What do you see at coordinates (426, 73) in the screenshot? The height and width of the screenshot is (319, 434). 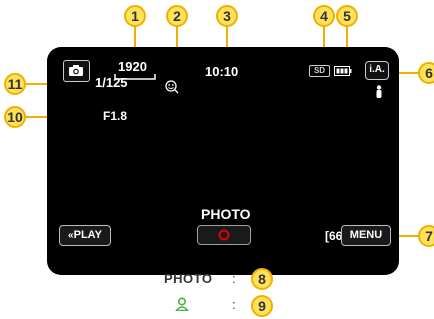 I see `callout-6: 6` at bounding box center [426, 73].